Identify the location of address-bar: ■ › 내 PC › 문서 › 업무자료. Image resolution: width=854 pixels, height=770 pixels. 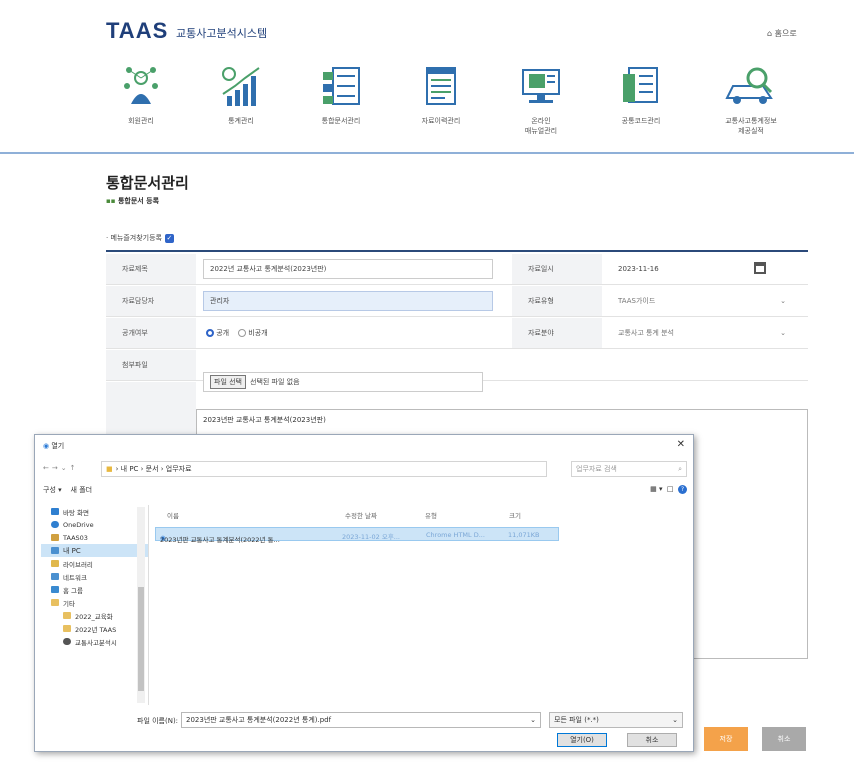
(324, 469).